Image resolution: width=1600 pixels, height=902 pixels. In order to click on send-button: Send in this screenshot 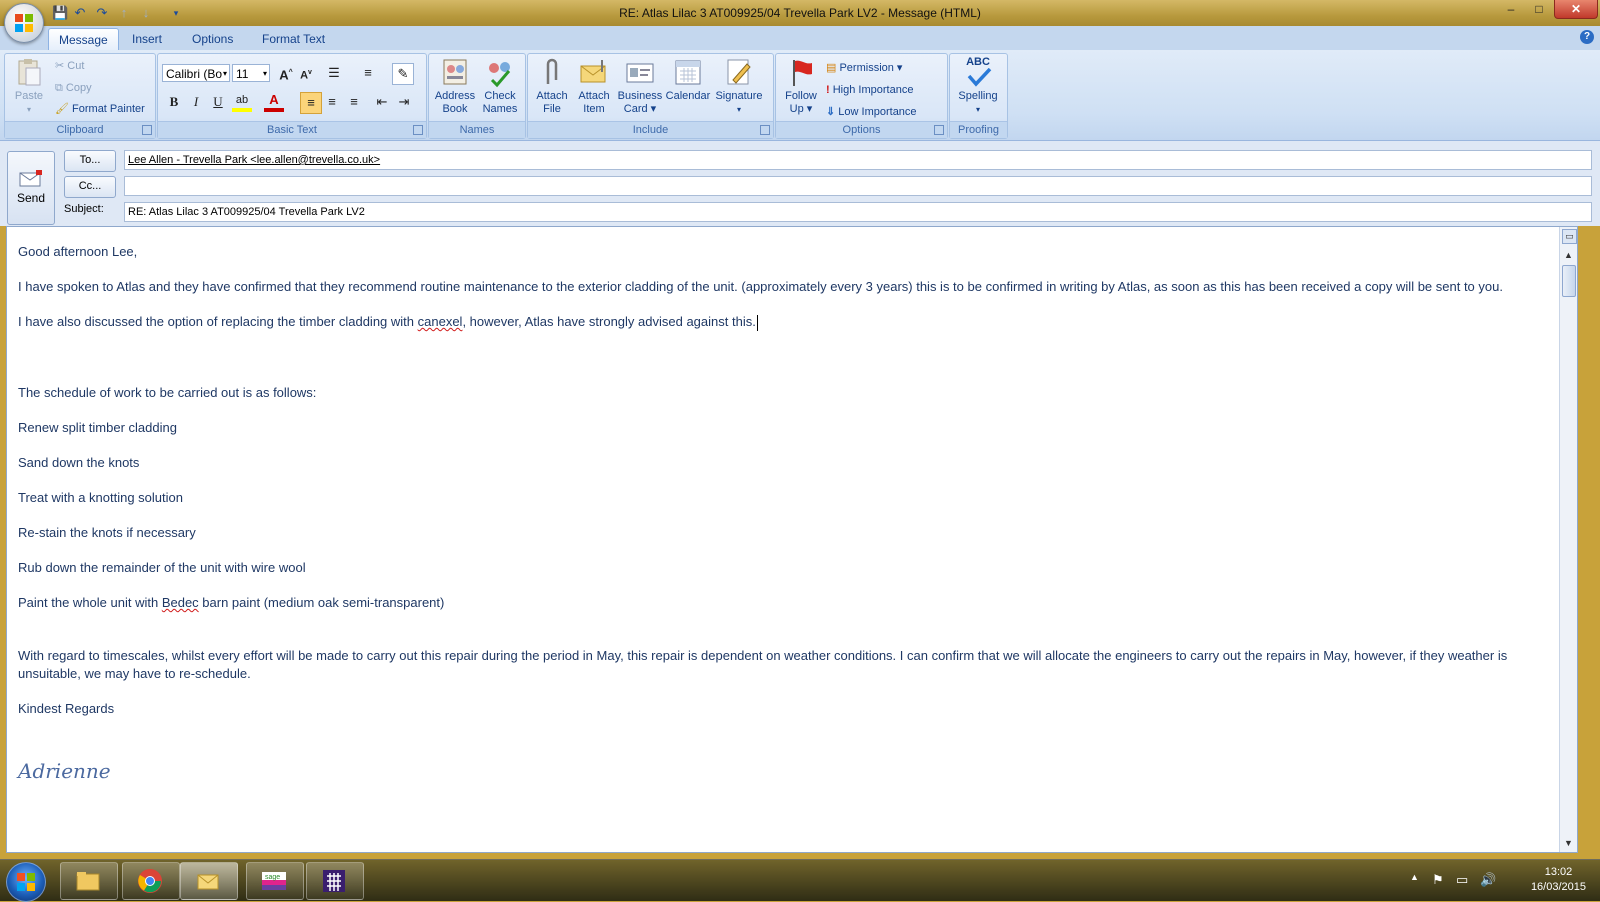, I will do `click(31, 188)`.